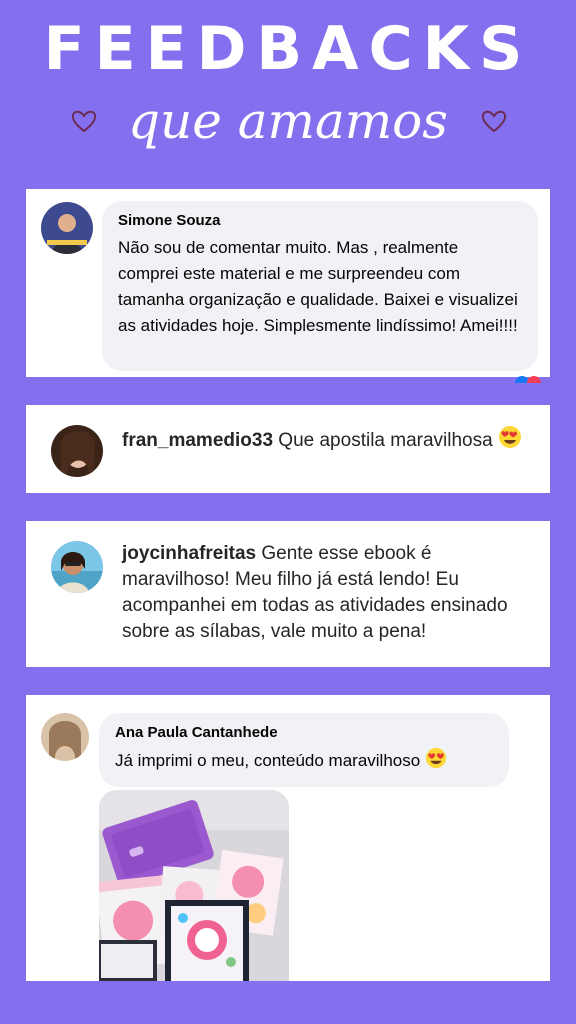 The width and height of the screenshot is (576, 1024). What do you see at coordinates (320, 221) in the screenshot?
I see `commenter-name: Simone Souza` at bounding box center [320, 221].